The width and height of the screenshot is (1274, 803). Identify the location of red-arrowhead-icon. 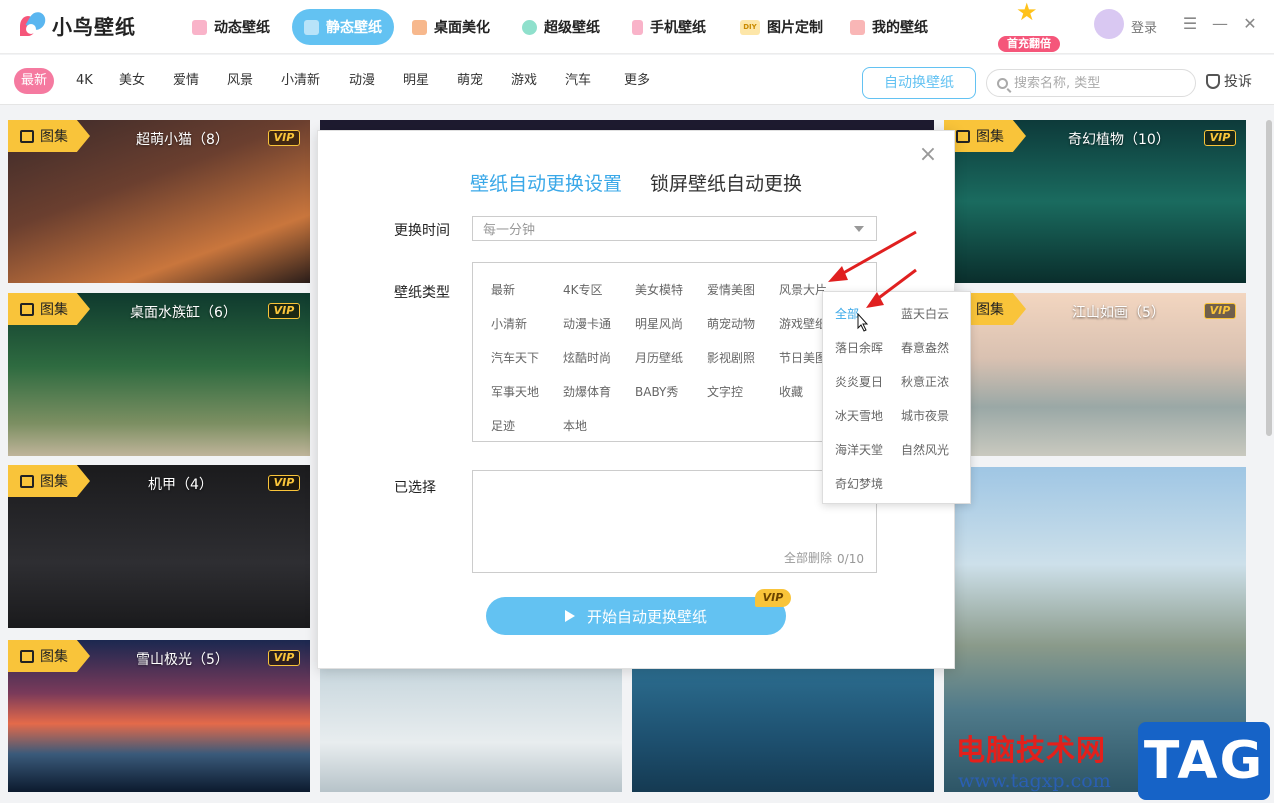
(838, 274).